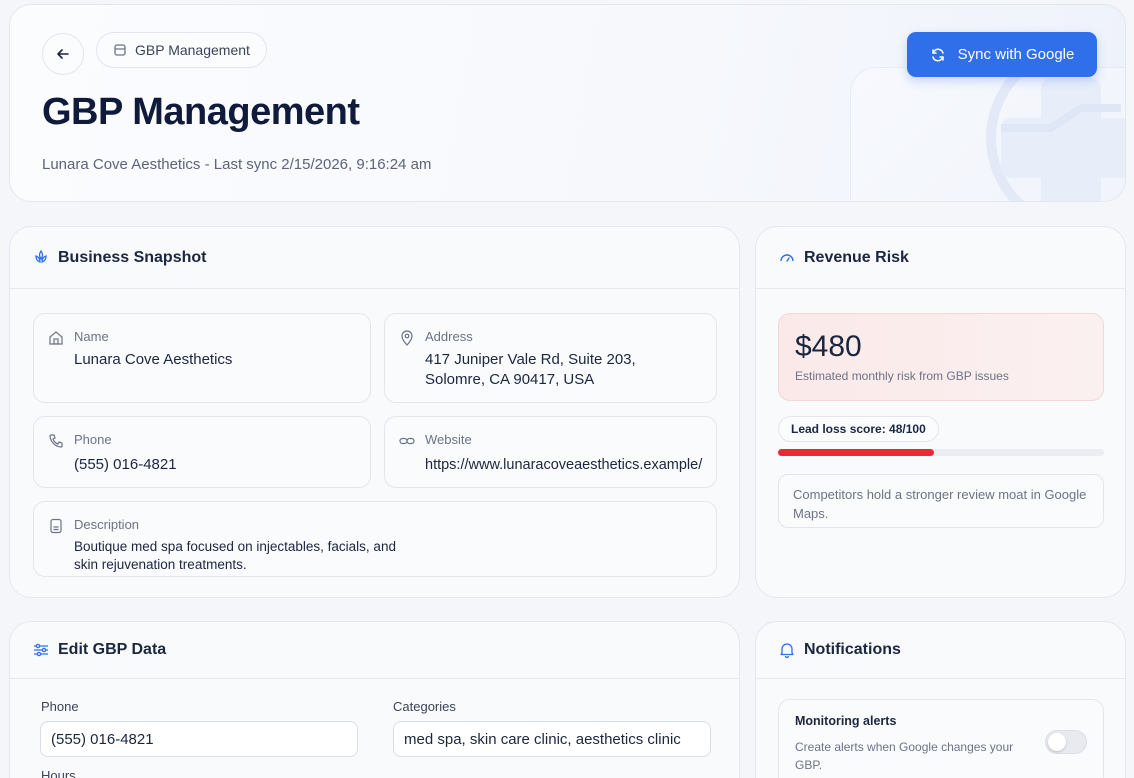 This screenshot has width=1134, height=778. What do you see at coordinates (107, 524) in the screenshot?
I see `description-label: Description` at bounding box center [107, 524].